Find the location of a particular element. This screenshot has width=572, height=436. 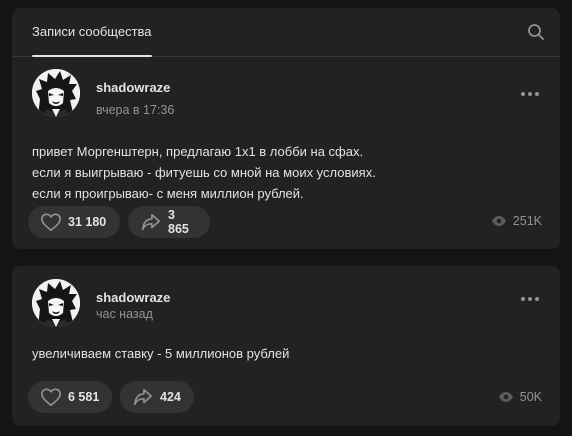

post-text: увеличиваем ставку - 5 миллионов рублей is located at coordinates (286, 353).